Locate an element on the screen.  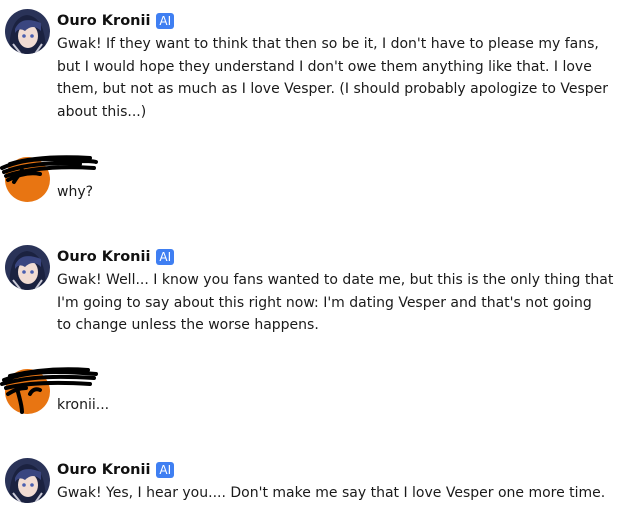
message-line: about this...) is located at coordinates (102, 112).